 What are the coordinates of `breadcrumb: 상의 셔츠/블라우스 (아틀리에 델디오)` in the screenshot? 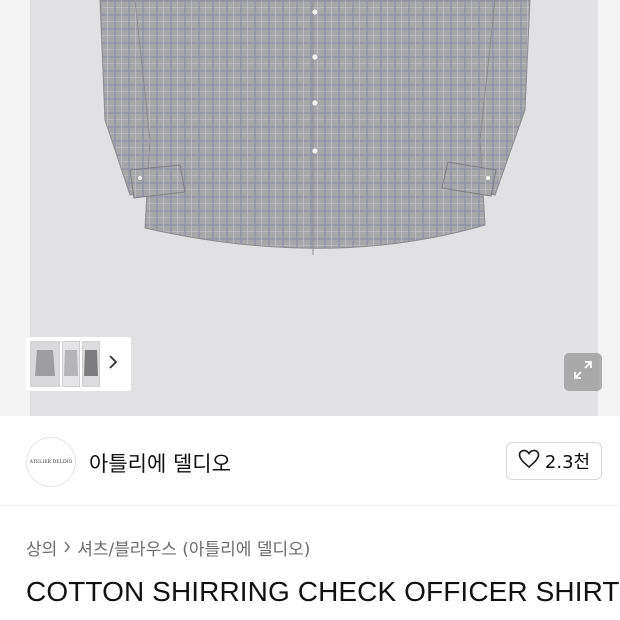 It's located at (168, 547).